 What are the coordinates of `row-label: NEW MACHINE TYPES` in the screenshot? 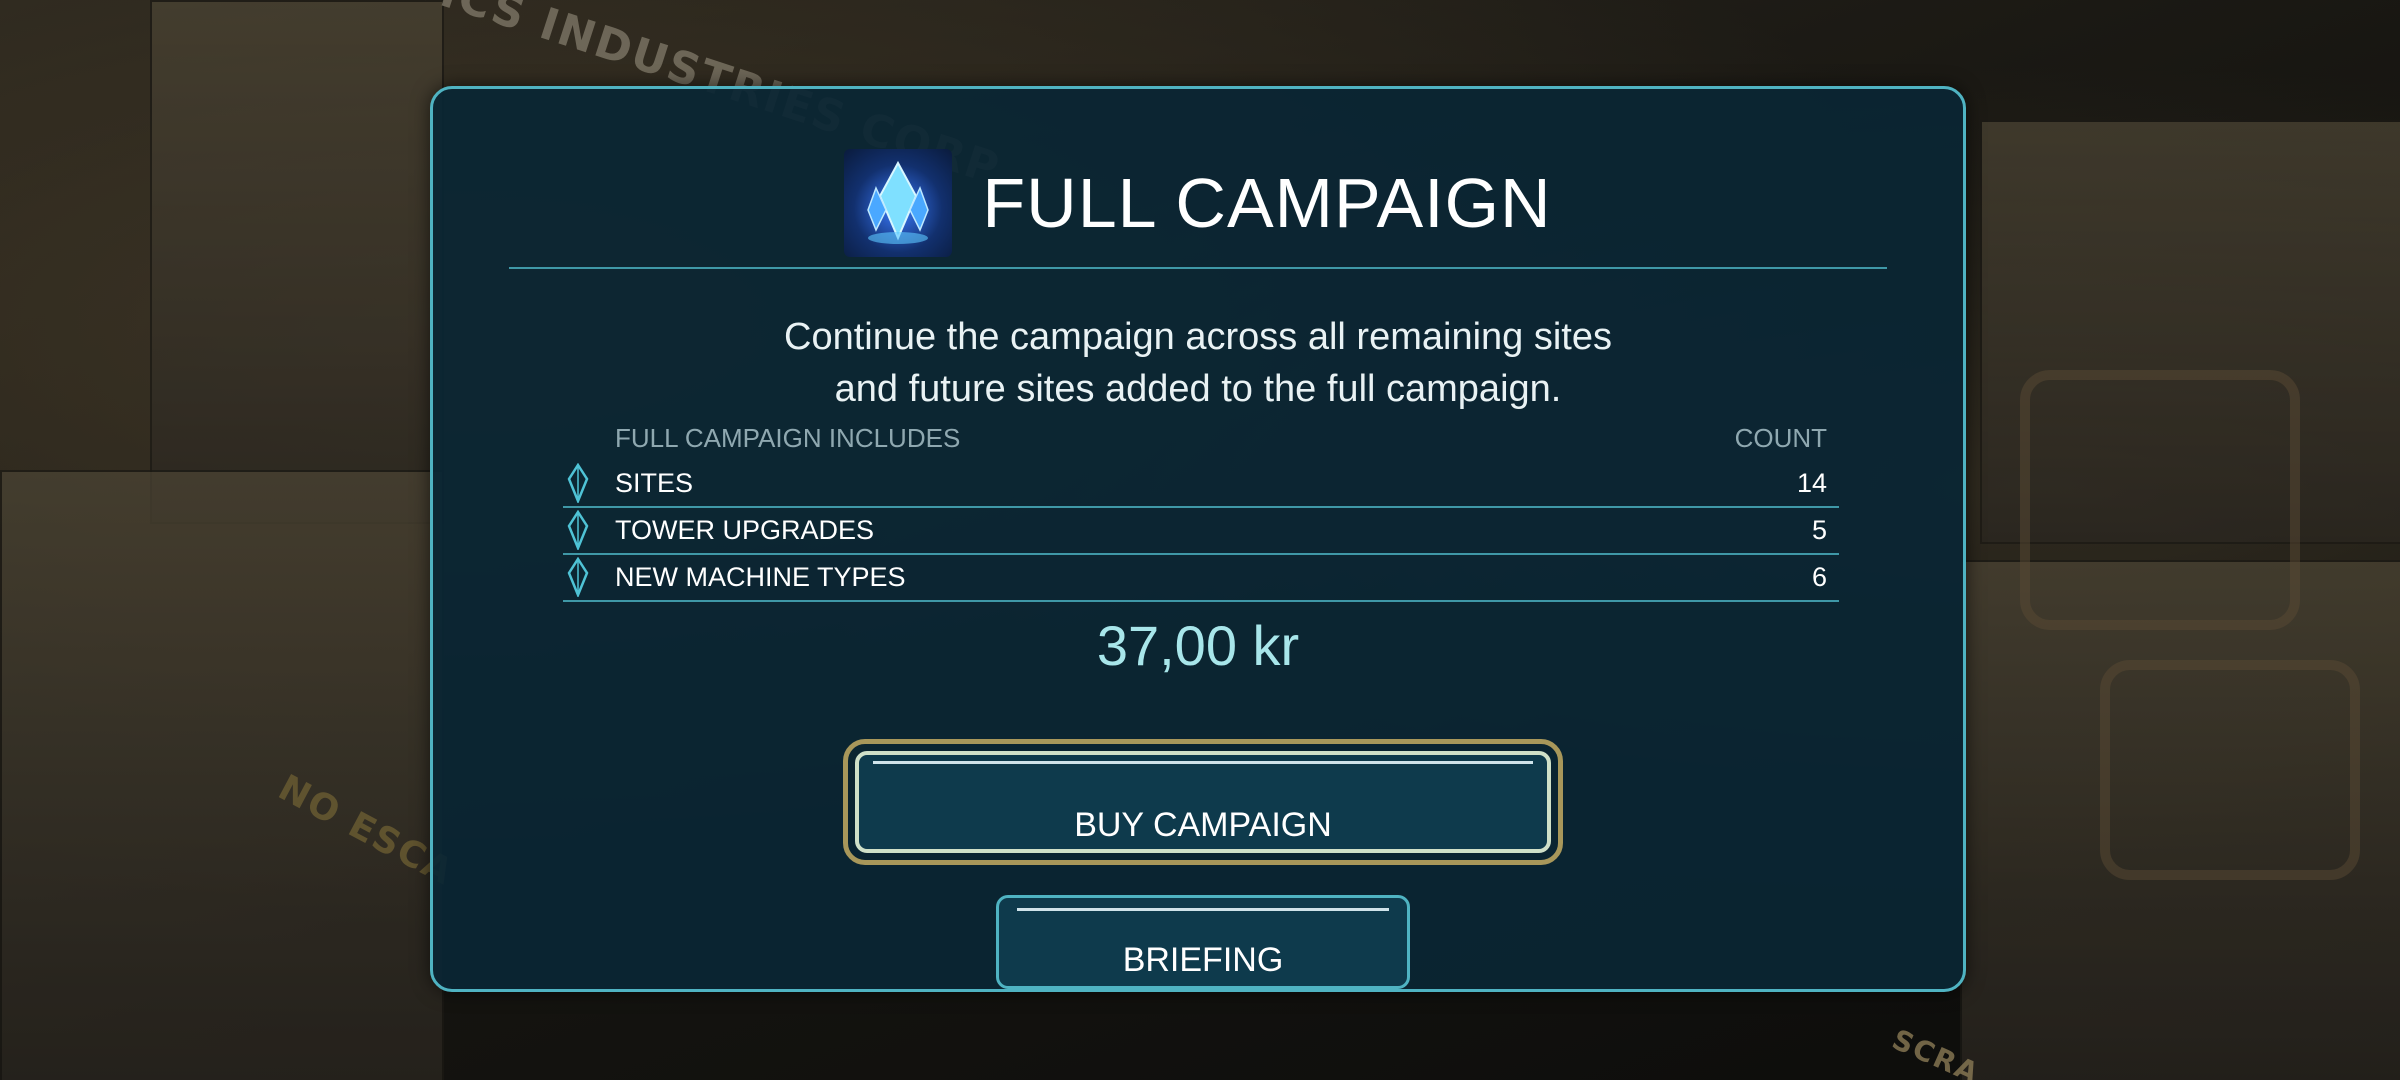 It's located at (760, 577).